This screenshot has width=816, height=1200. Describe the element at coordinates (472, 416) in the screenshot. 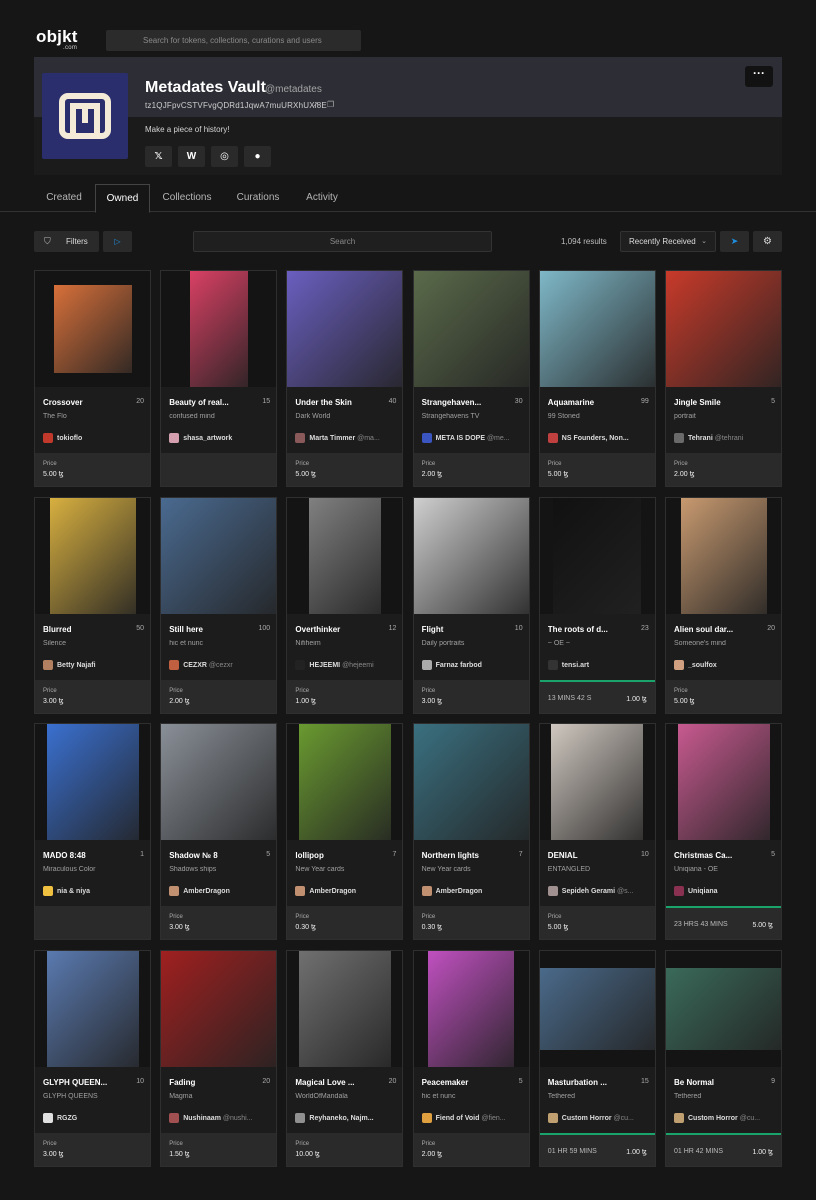

I see `collection-name: Strangehavens TV` at that location.